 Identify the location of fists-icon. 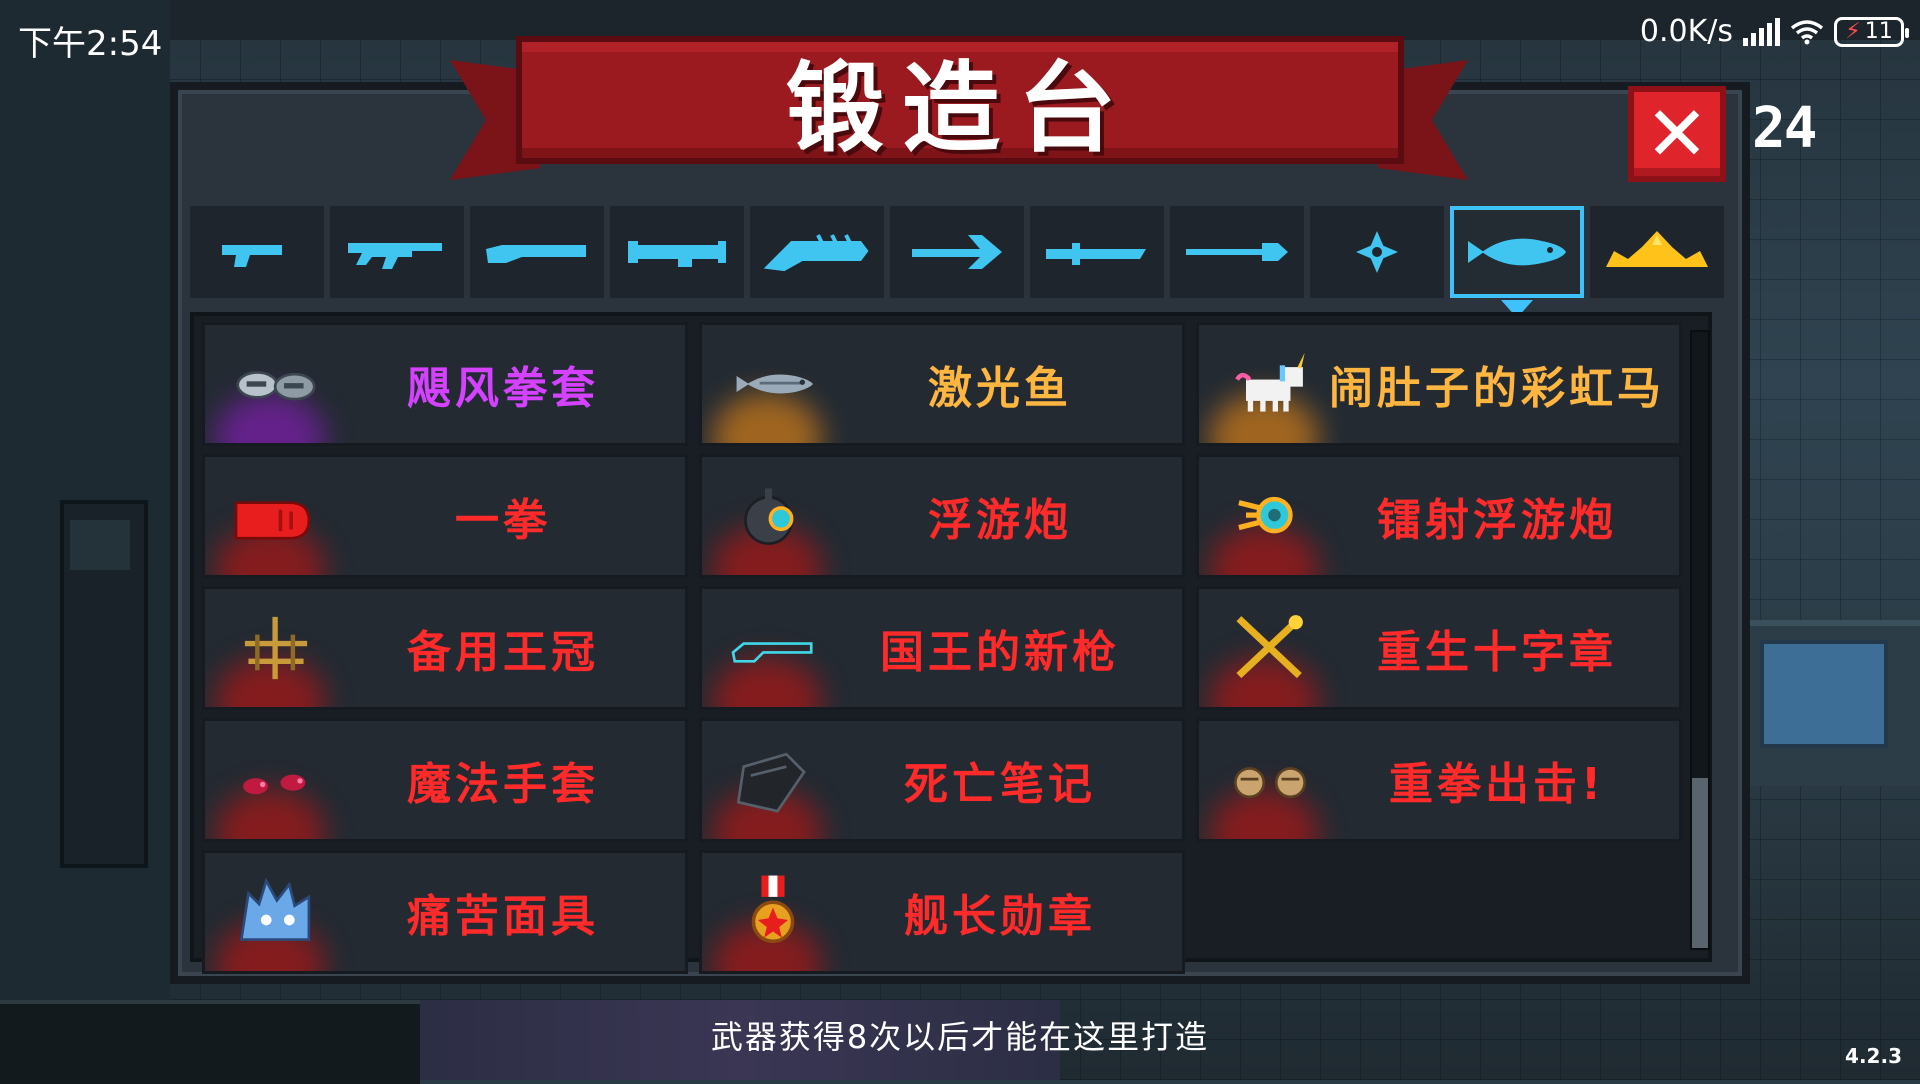
(1270, 780).